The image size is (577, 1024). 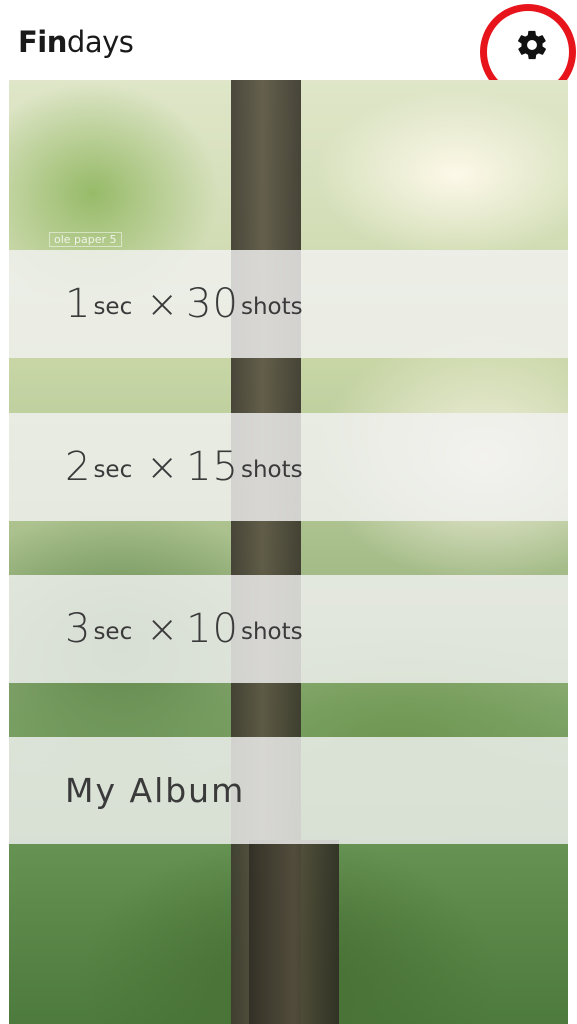 I want to click on app-title: Findays, so click(x=76, y=42).